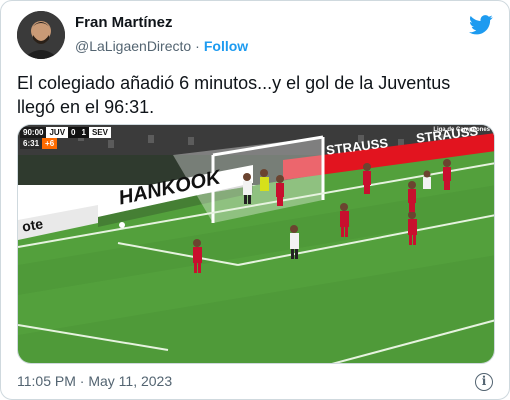 This screenshot has width=510, height=400. What do you see at coordinates (57, 132) in the screenshot?
I see `home-team: JUV` at bounding box center [57, 132].